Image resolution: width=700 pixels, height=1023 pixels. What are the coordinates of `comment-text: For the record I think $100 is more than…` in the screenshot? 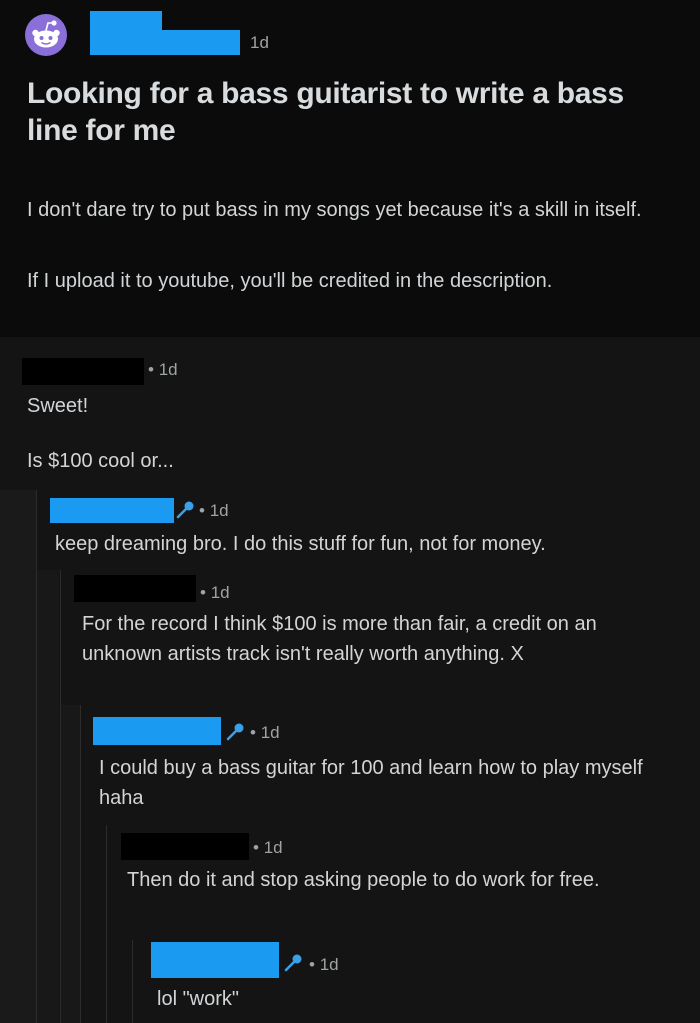 It's located at (339, 639).